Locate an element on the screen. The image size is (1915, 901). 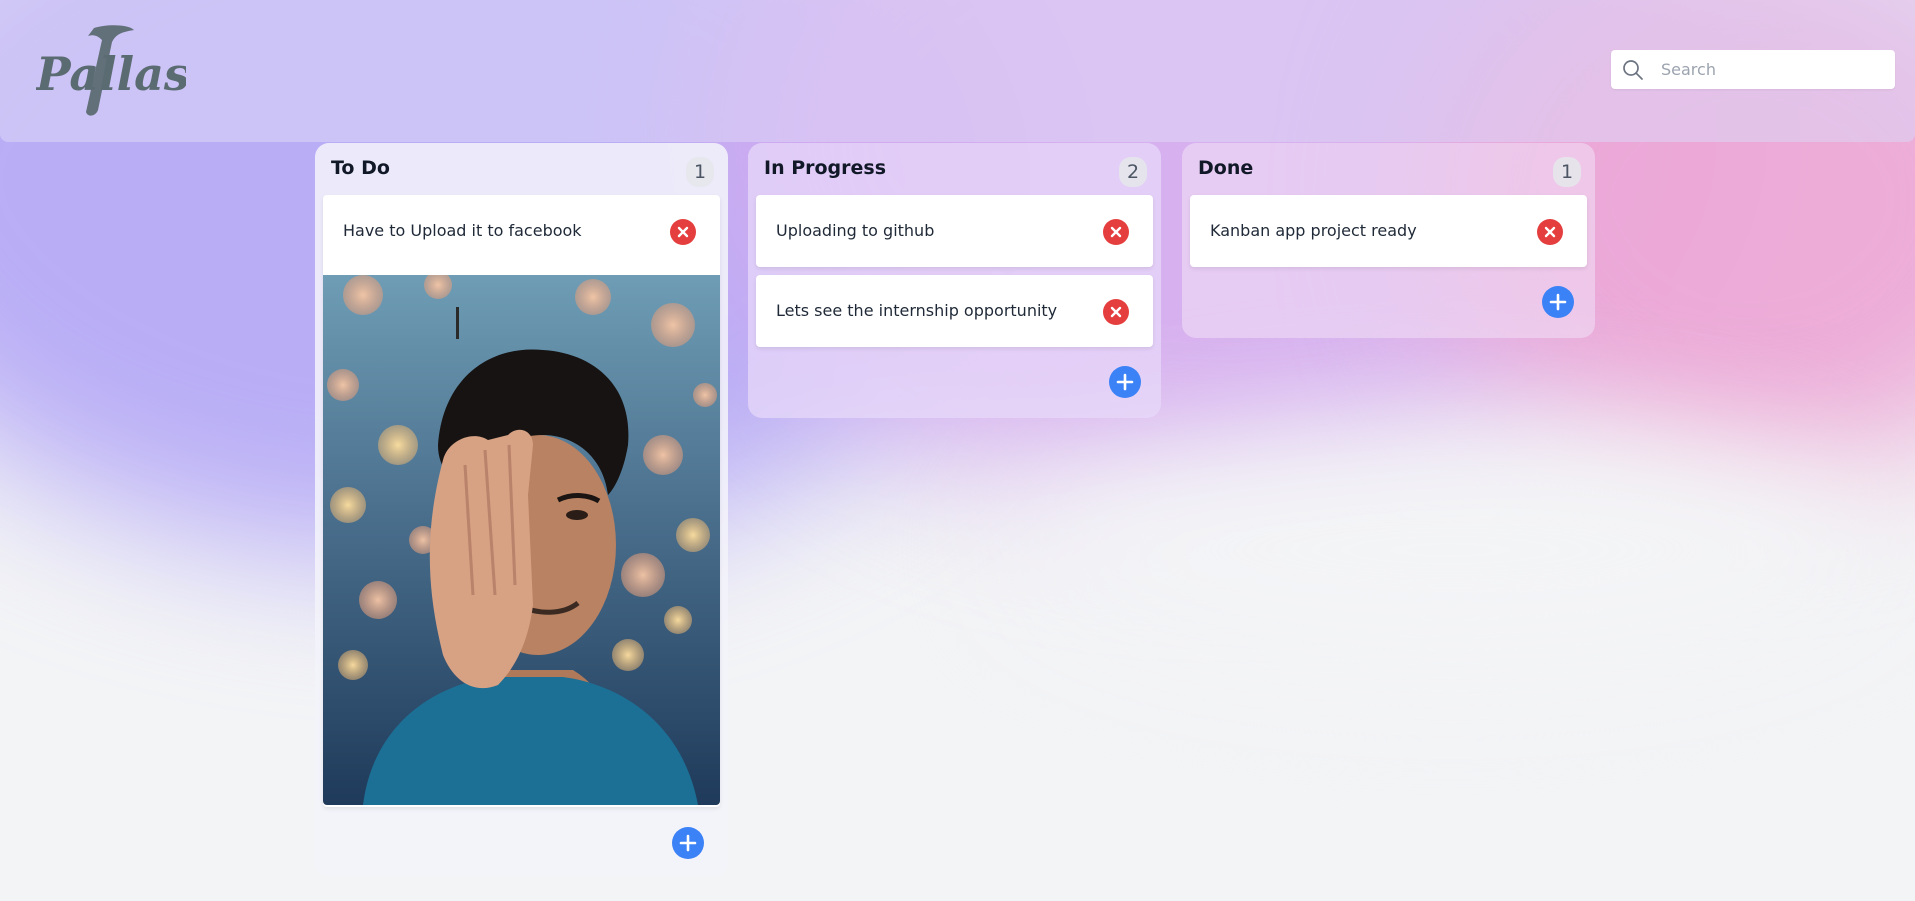
column-count-badge: 2 is located at coordinates (1133, 172).